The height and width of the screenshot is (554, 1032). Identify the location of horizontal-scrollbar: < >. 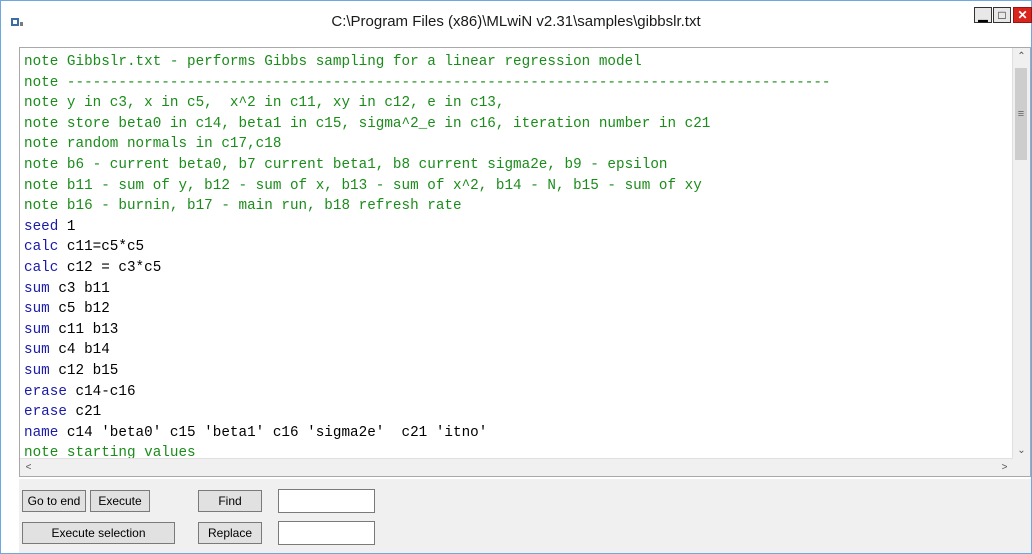
(516, 467).